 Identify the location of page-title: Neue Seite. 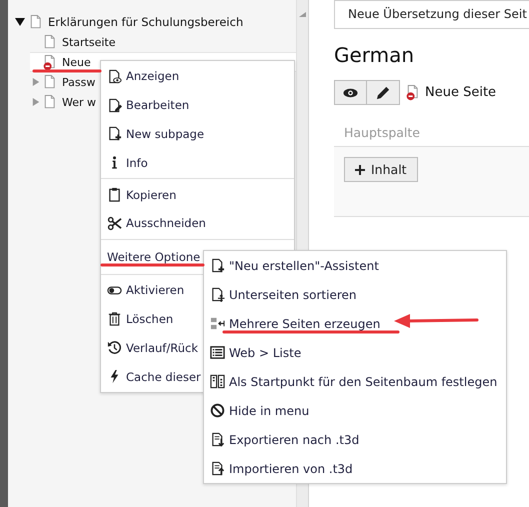
(460, 92).